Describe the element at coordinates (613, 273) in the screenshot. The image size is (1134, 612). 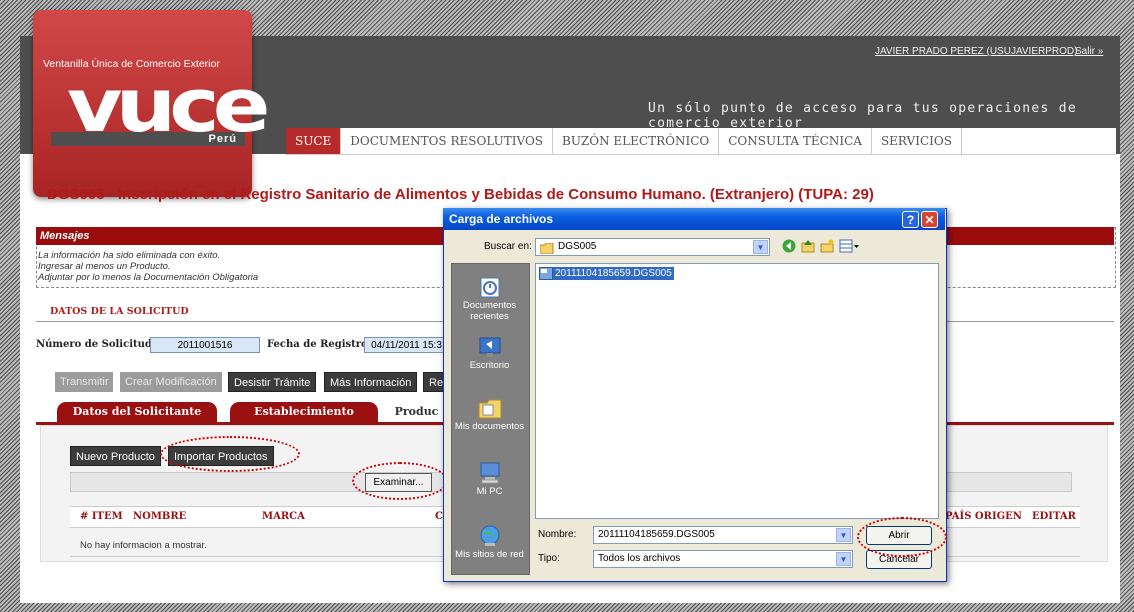
I see `file-item: 20111104185659.DGS005` at that location.